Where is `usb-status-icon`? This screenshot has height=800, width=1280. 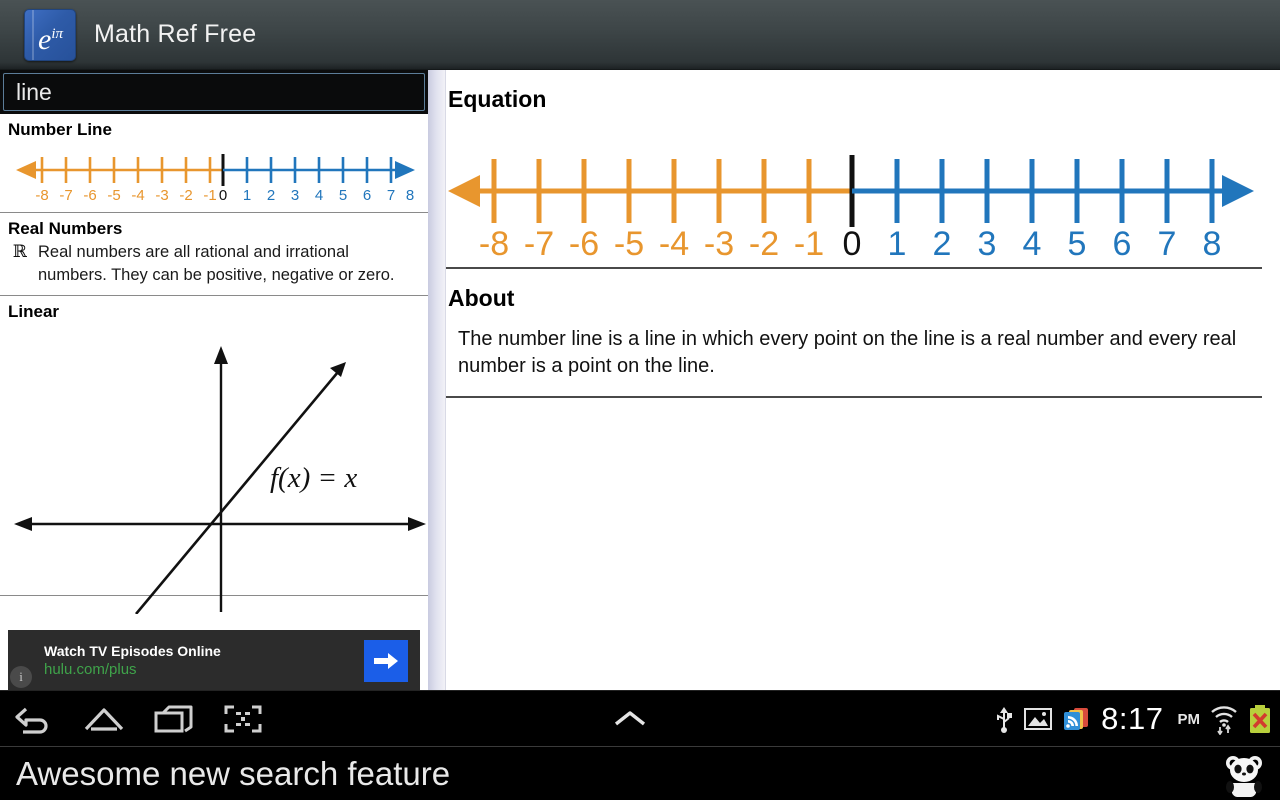 usb-status-icon is located at coordinates (1004, 719).